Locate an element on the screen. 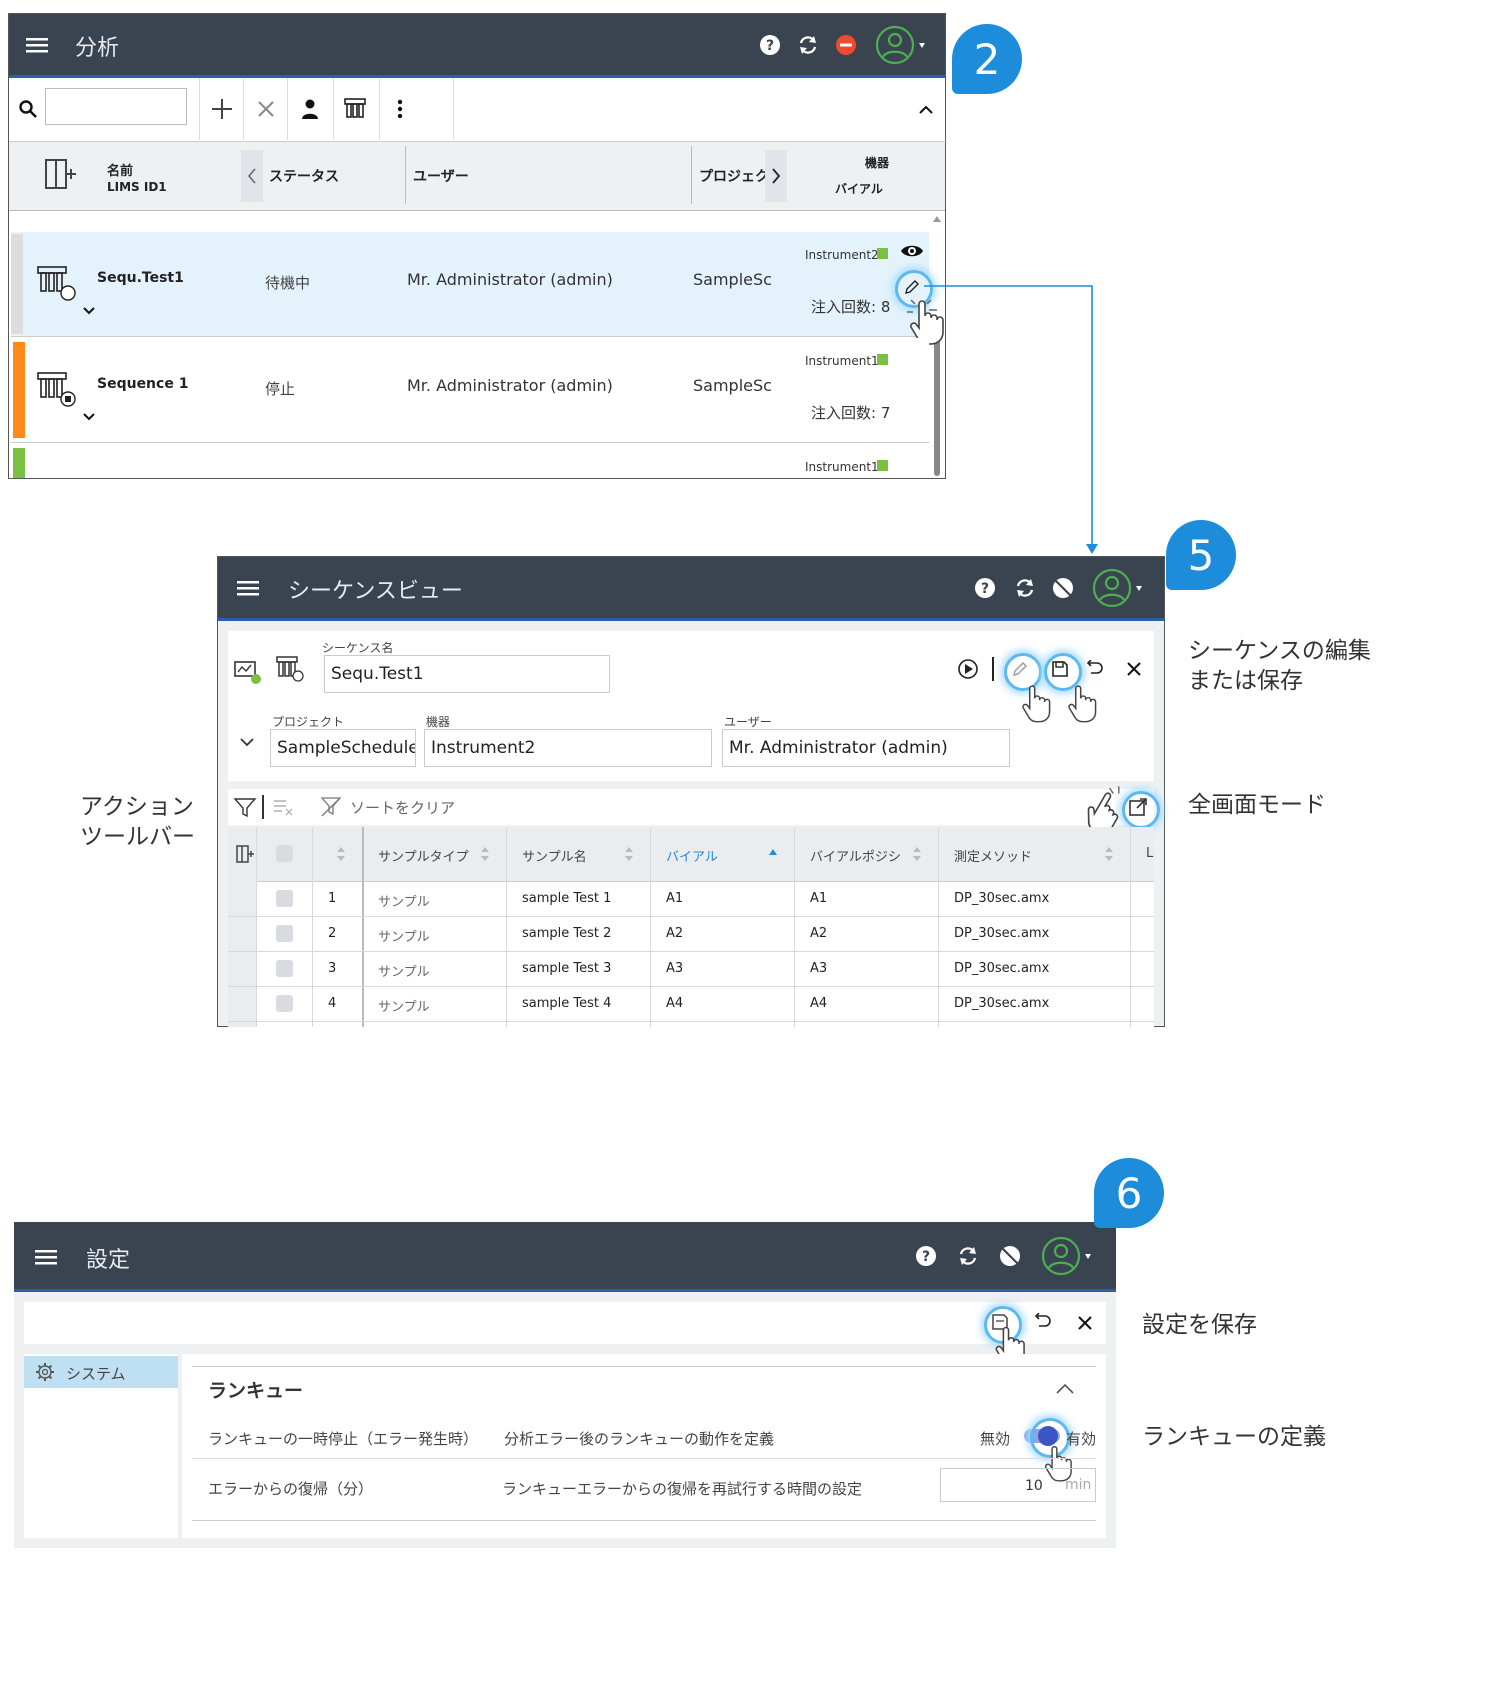 Image resolution: width=1512 pixels, height=1701 pixels. step-badge: 6 is located at coordinates (1129, 1193).